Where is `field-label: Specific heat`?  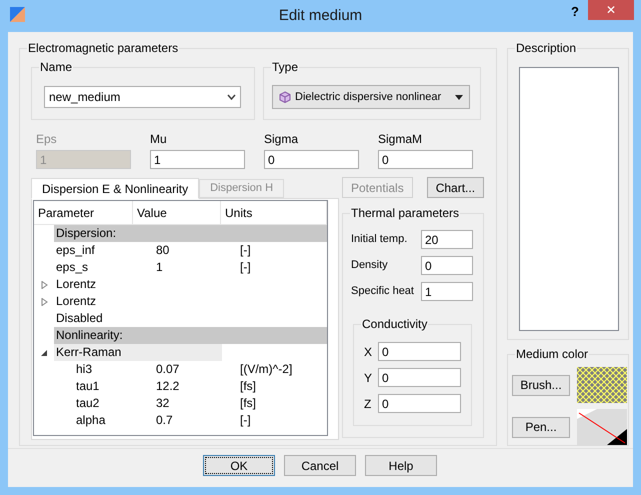 field-label: Specific heat is located at coordinates (383, 292).